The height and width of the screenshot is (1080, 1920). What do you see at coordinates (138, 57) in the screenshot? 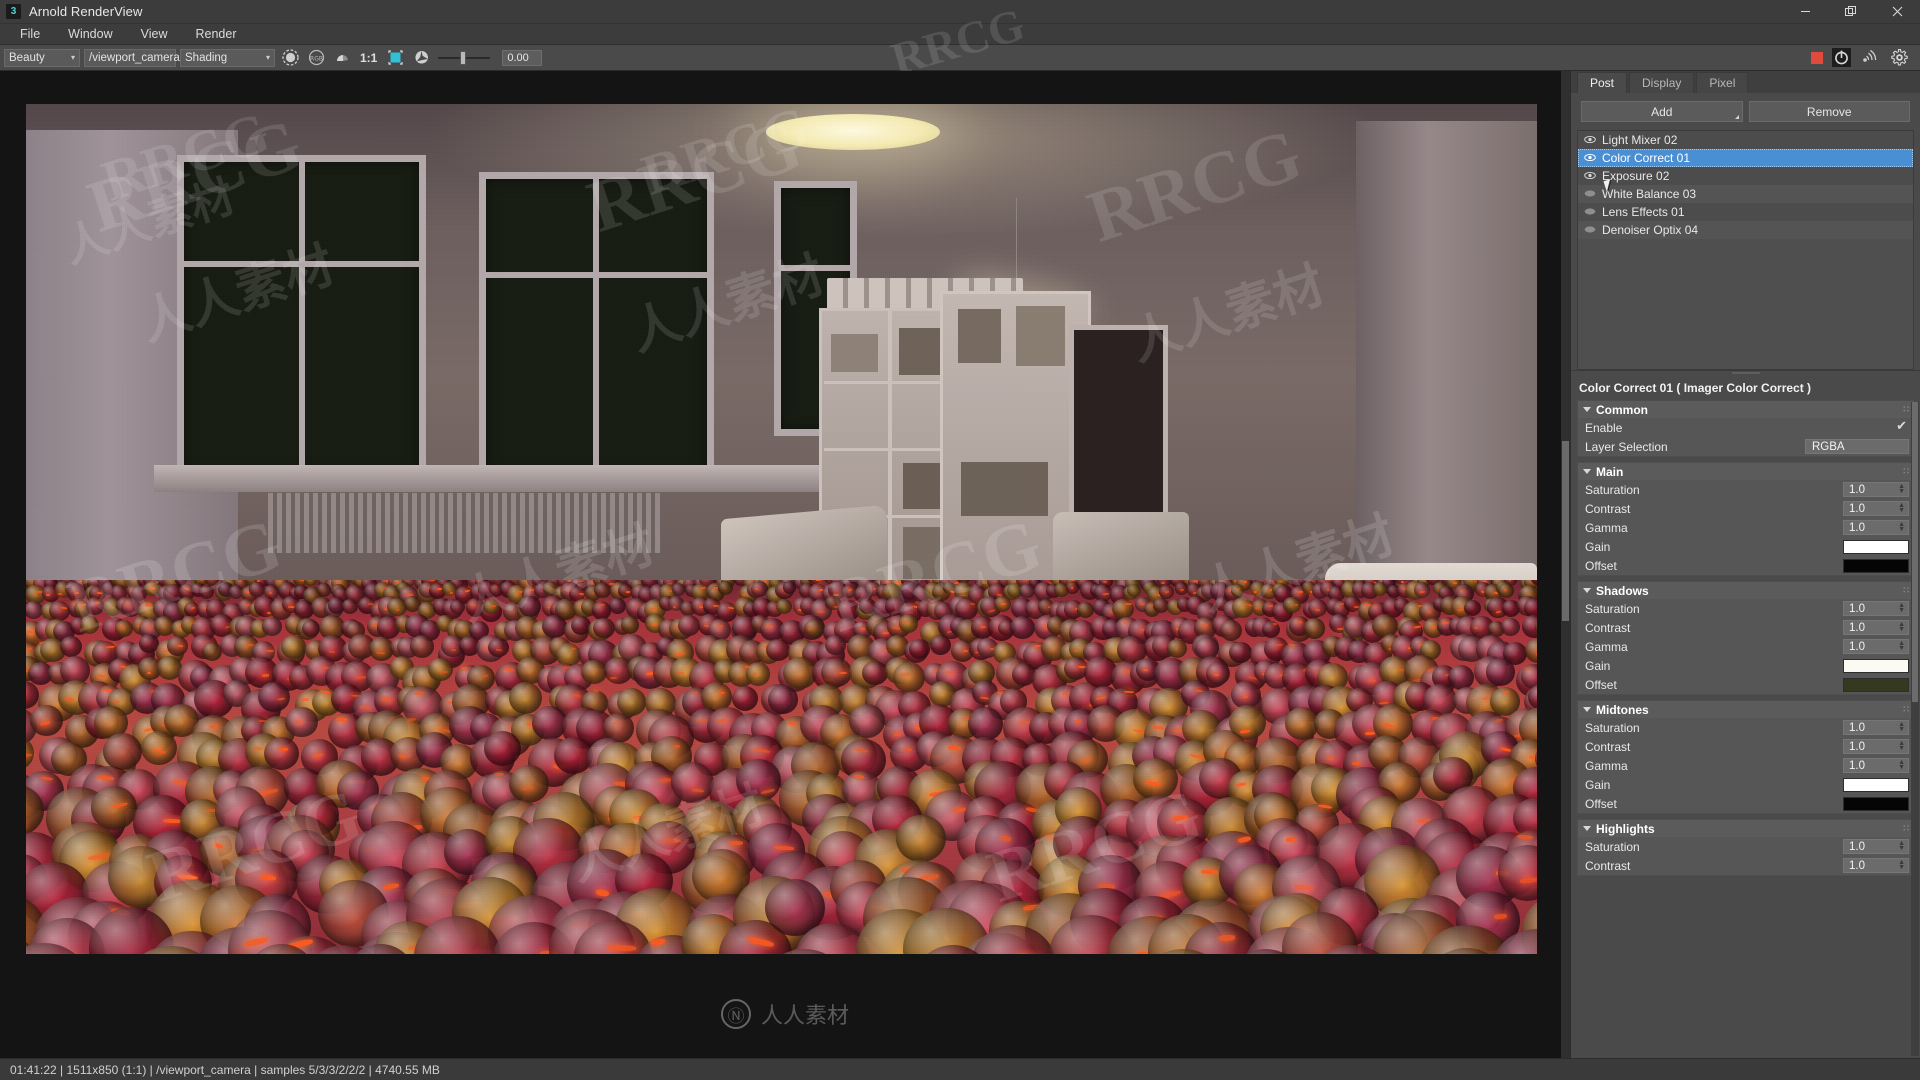
I see `camera-select: /viewport_camera ▾` at bounding box center [138, 57].